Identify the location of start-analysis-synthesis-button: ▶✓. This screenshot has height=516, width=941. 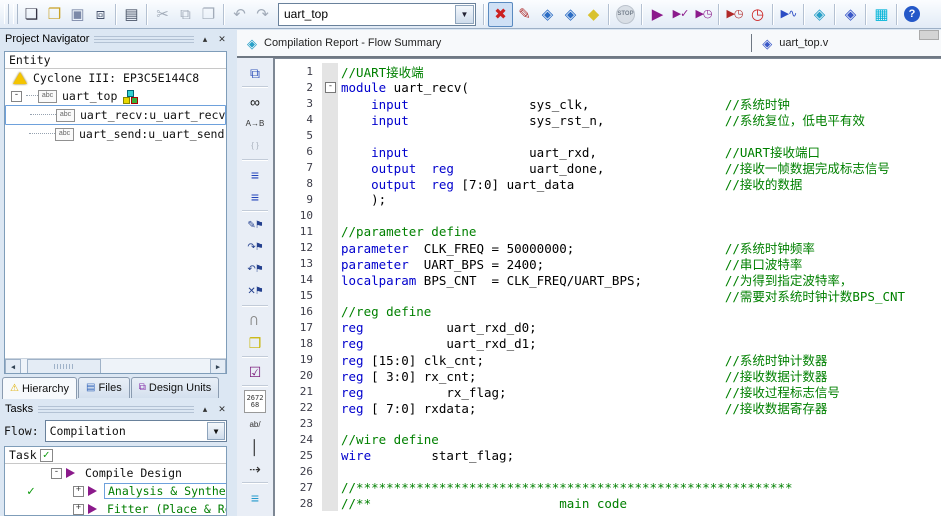
(680, 14).